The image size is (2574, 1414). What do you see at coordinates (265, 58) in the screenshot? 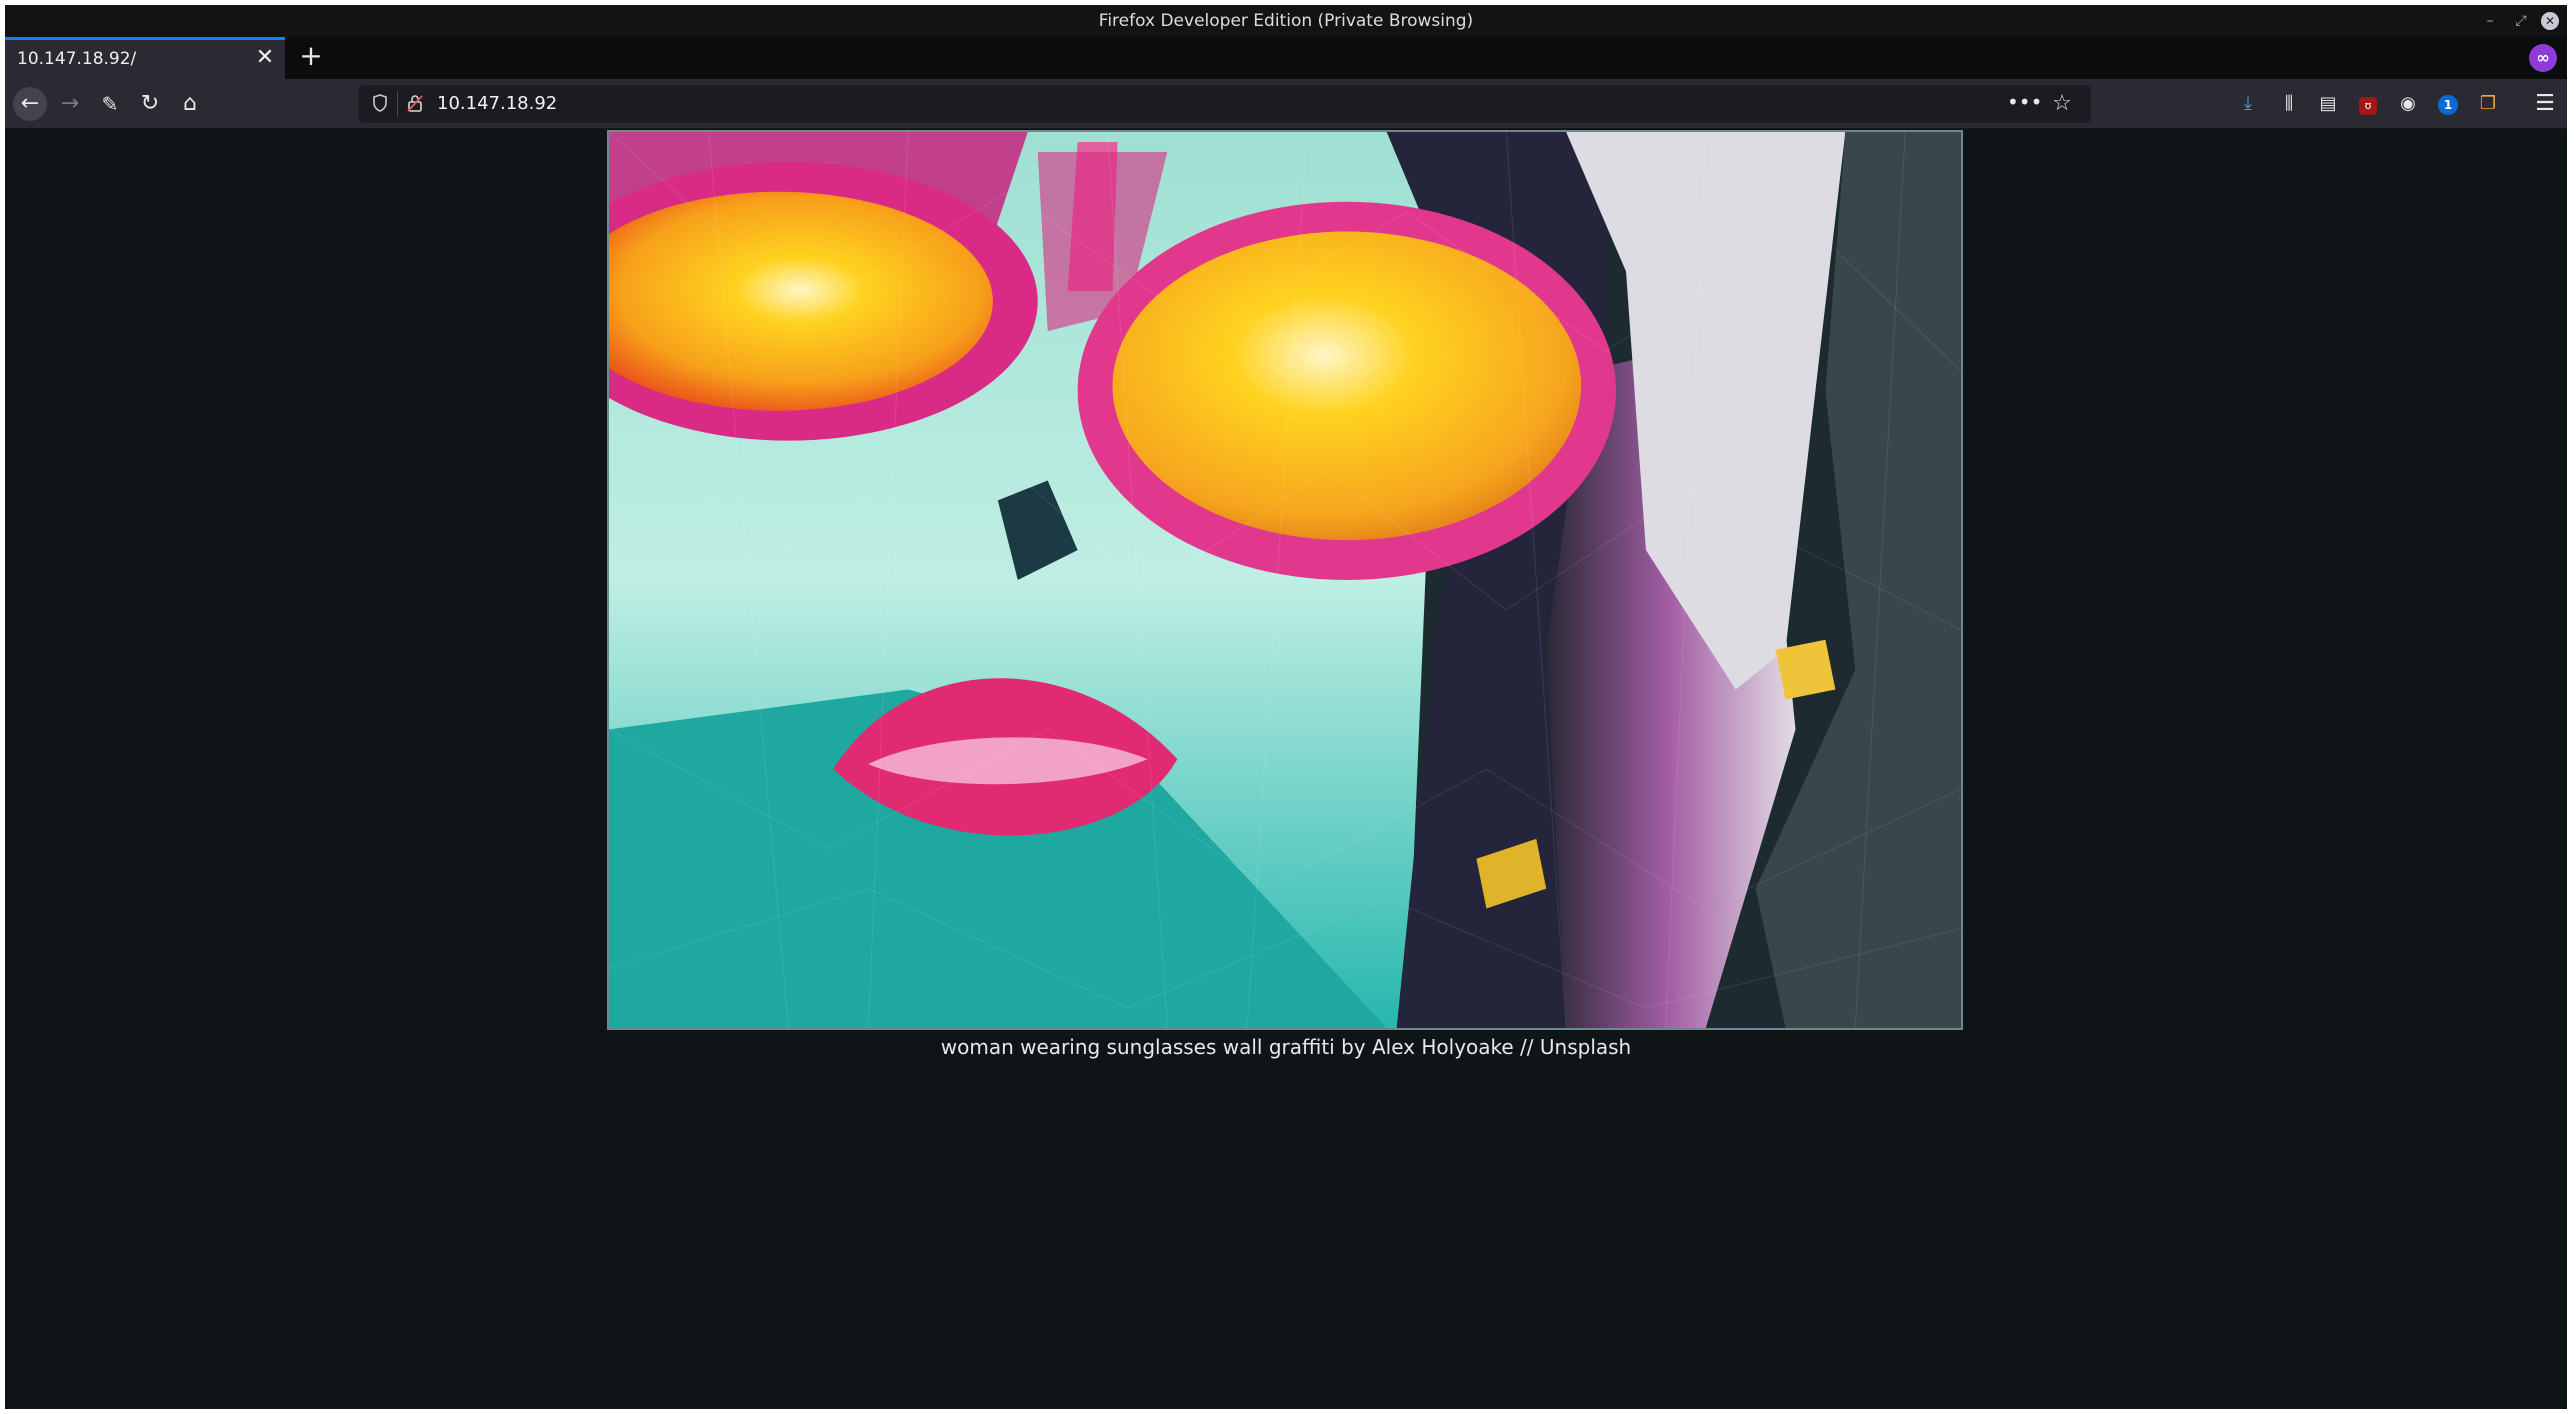
I see `tab-close-icon: ✕` at bounding box center [265, 58].